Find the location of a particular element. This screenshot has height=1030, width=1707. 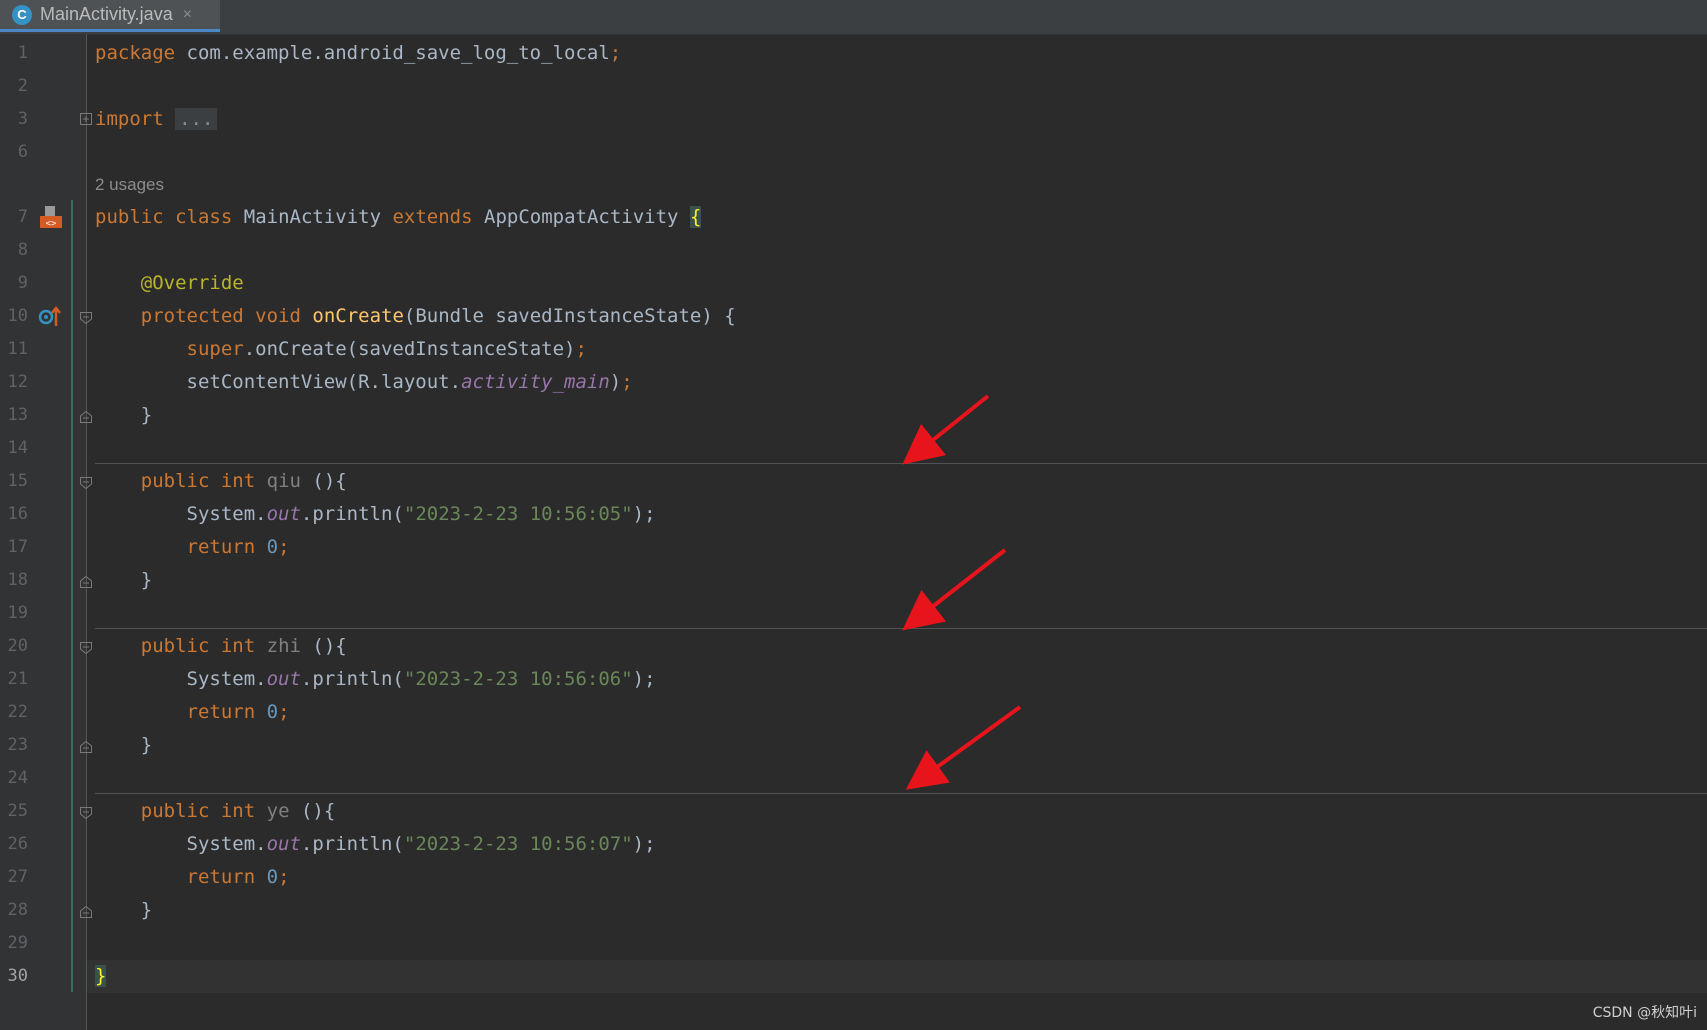

line-number: 19 is located at coordinates (17, 613).